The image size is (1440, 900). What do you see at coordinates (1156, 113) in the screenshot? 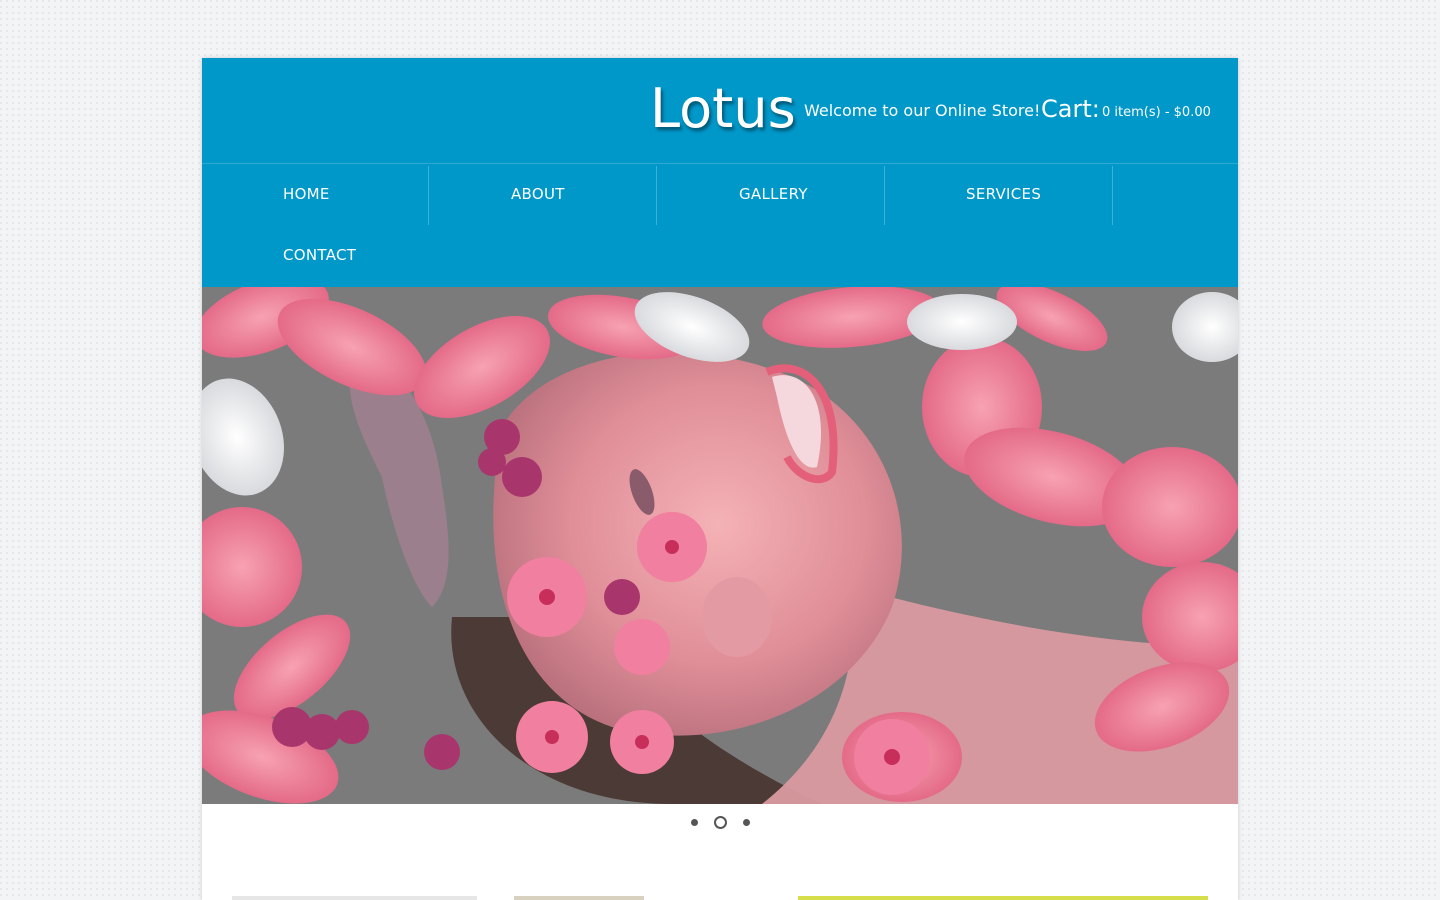
I see `cart-summary: 0 item(s) - $0.00` at bounding box center [1156, 113].